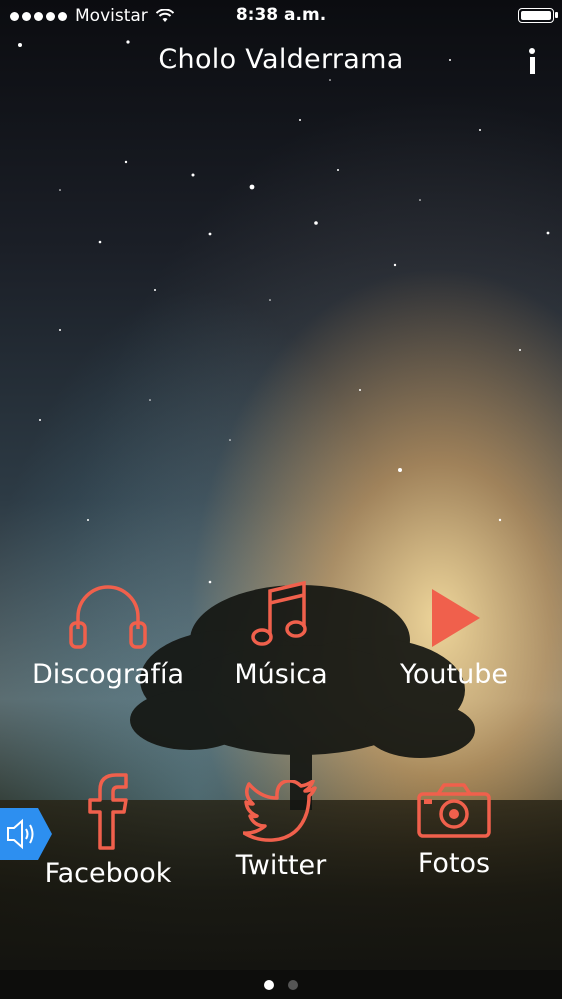  What do you see at coordinates (456, 618) in the screenshot?
I see `play-icon` at bounding box center [456, 618].